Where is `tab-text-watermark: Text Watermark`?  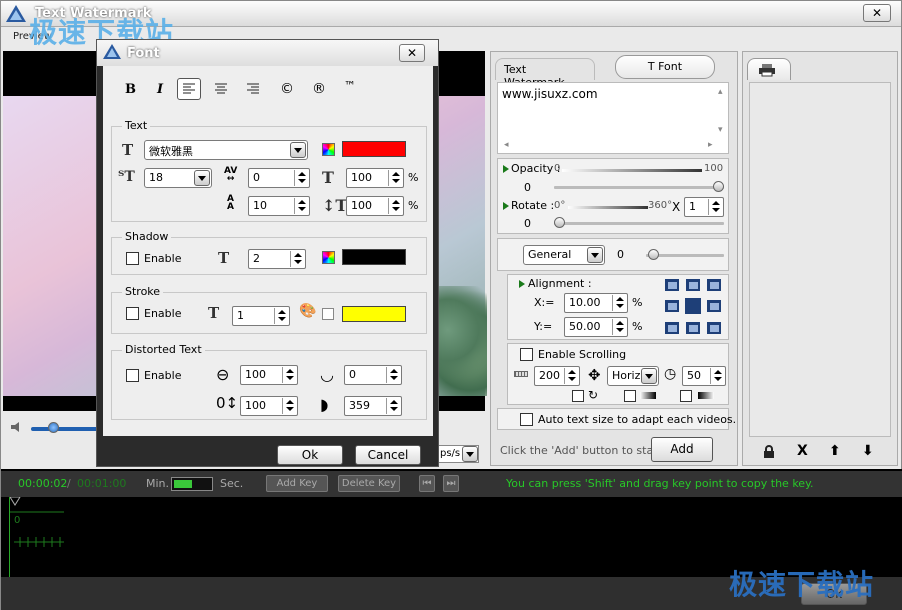
tab-text-watermark: Text Watermark is located at coordinates (545, 73).